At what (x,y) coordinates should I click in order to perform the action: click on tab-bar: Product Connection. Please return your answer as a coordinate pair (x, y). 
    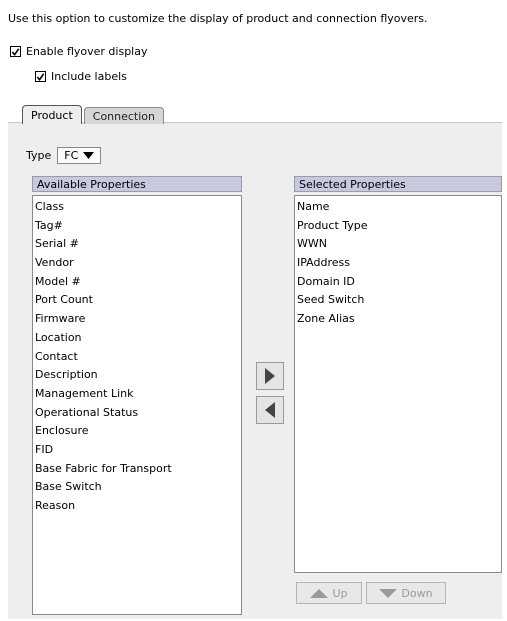
    Looking at the image, I should click on (94, 114).